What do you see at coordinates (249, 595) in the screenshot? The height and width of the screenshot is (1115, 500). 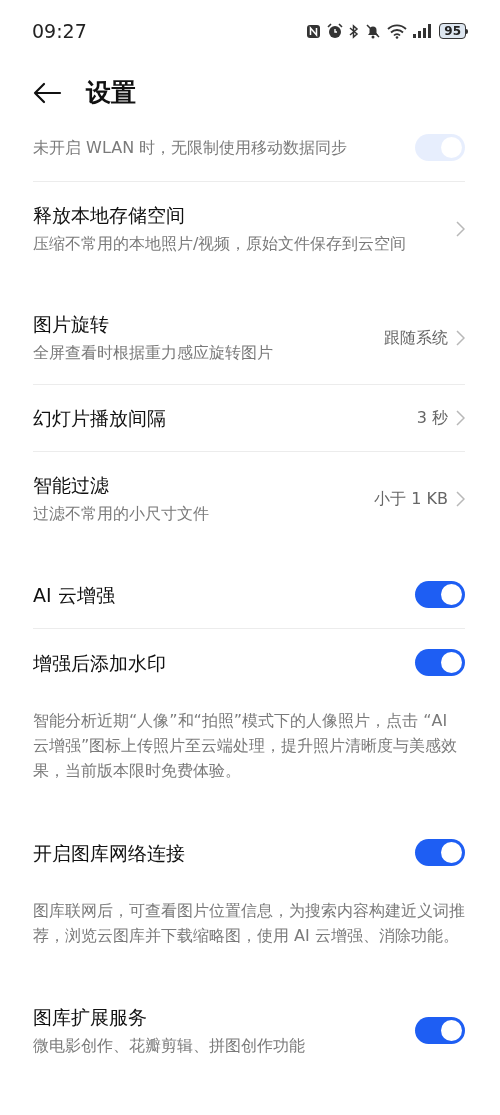 I see `setting-row: AI 云增强` at bounding box center [249, 595].